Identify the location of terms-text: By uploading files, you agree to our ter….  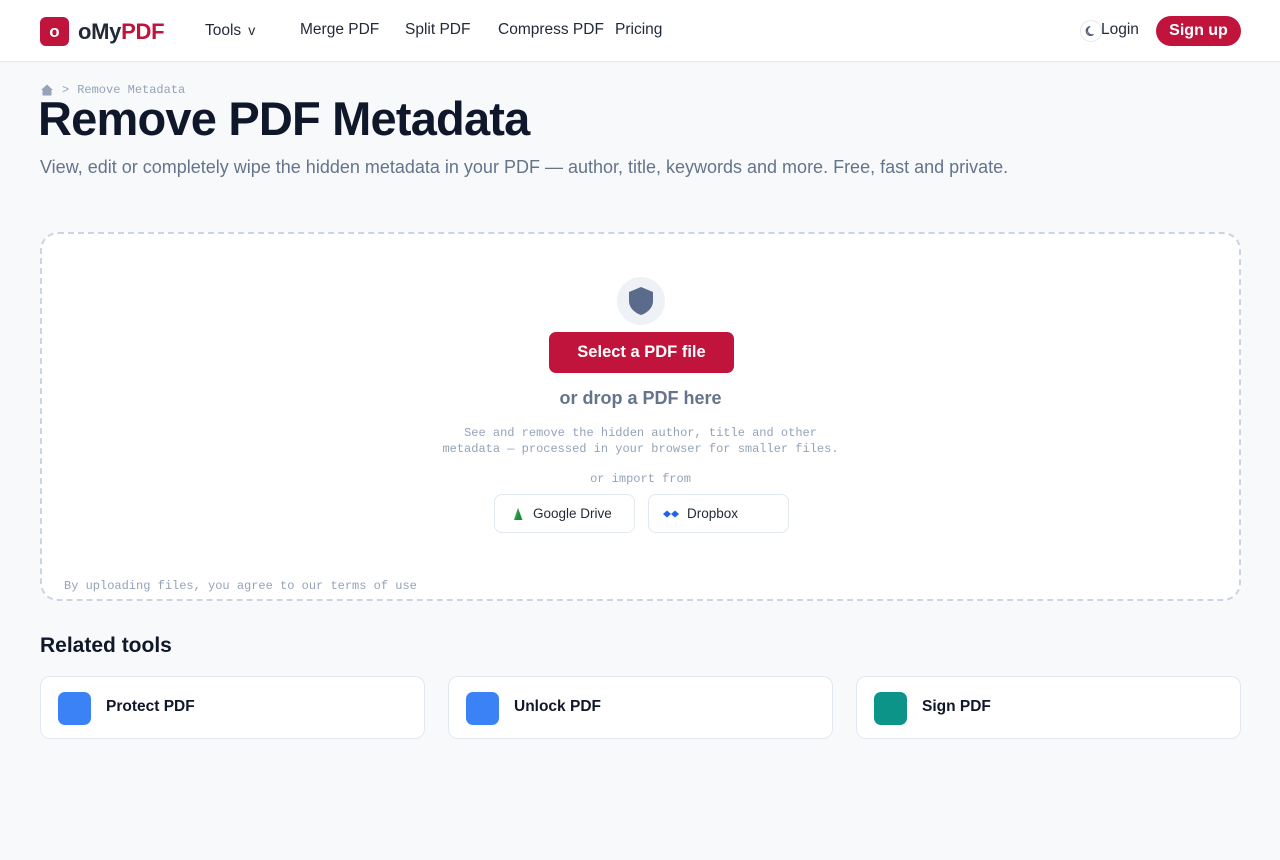
(240, 586).